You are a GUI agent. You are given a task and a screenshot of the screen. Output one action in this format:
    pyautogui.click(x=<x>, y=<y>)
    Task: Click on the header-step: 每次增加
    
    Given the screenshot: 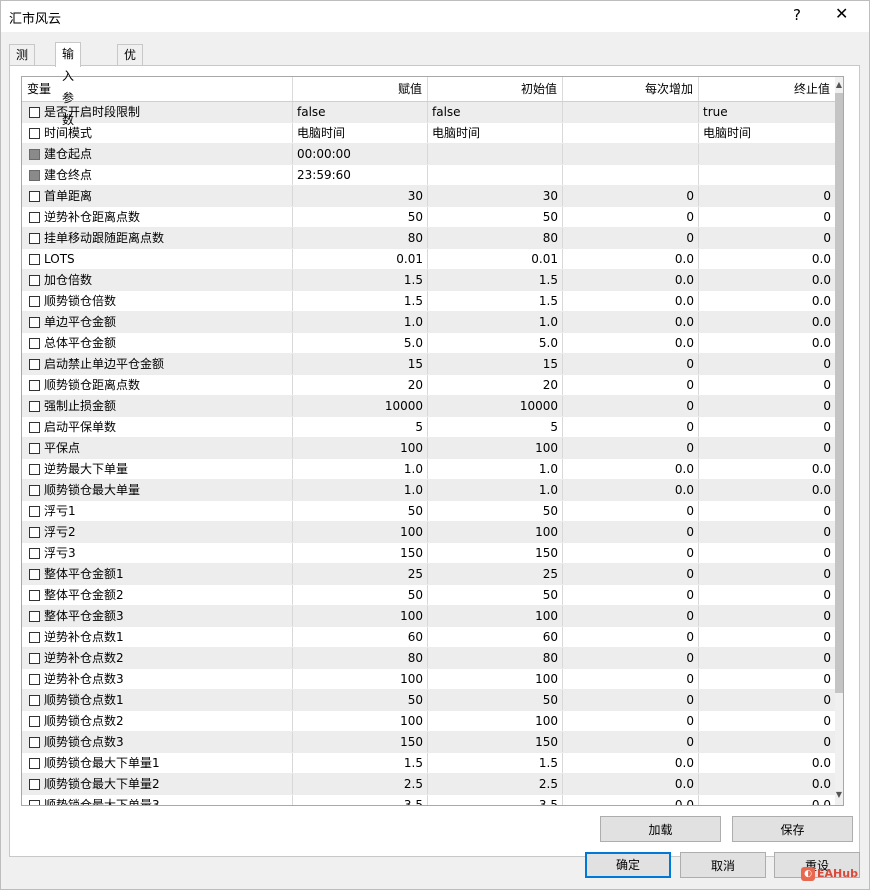 What is the action you would take?
    pyautogui.click(x=631, y=89)
    